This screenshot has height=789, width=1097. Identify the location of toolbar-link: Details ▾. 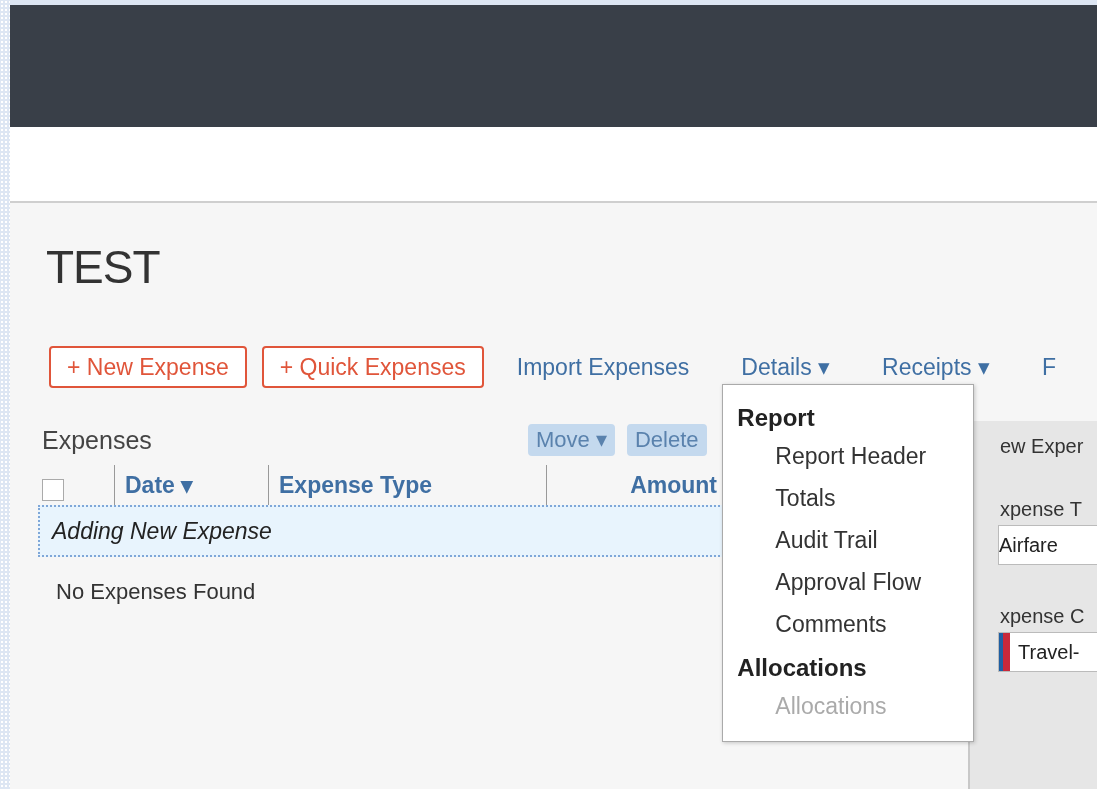
(786, 367).